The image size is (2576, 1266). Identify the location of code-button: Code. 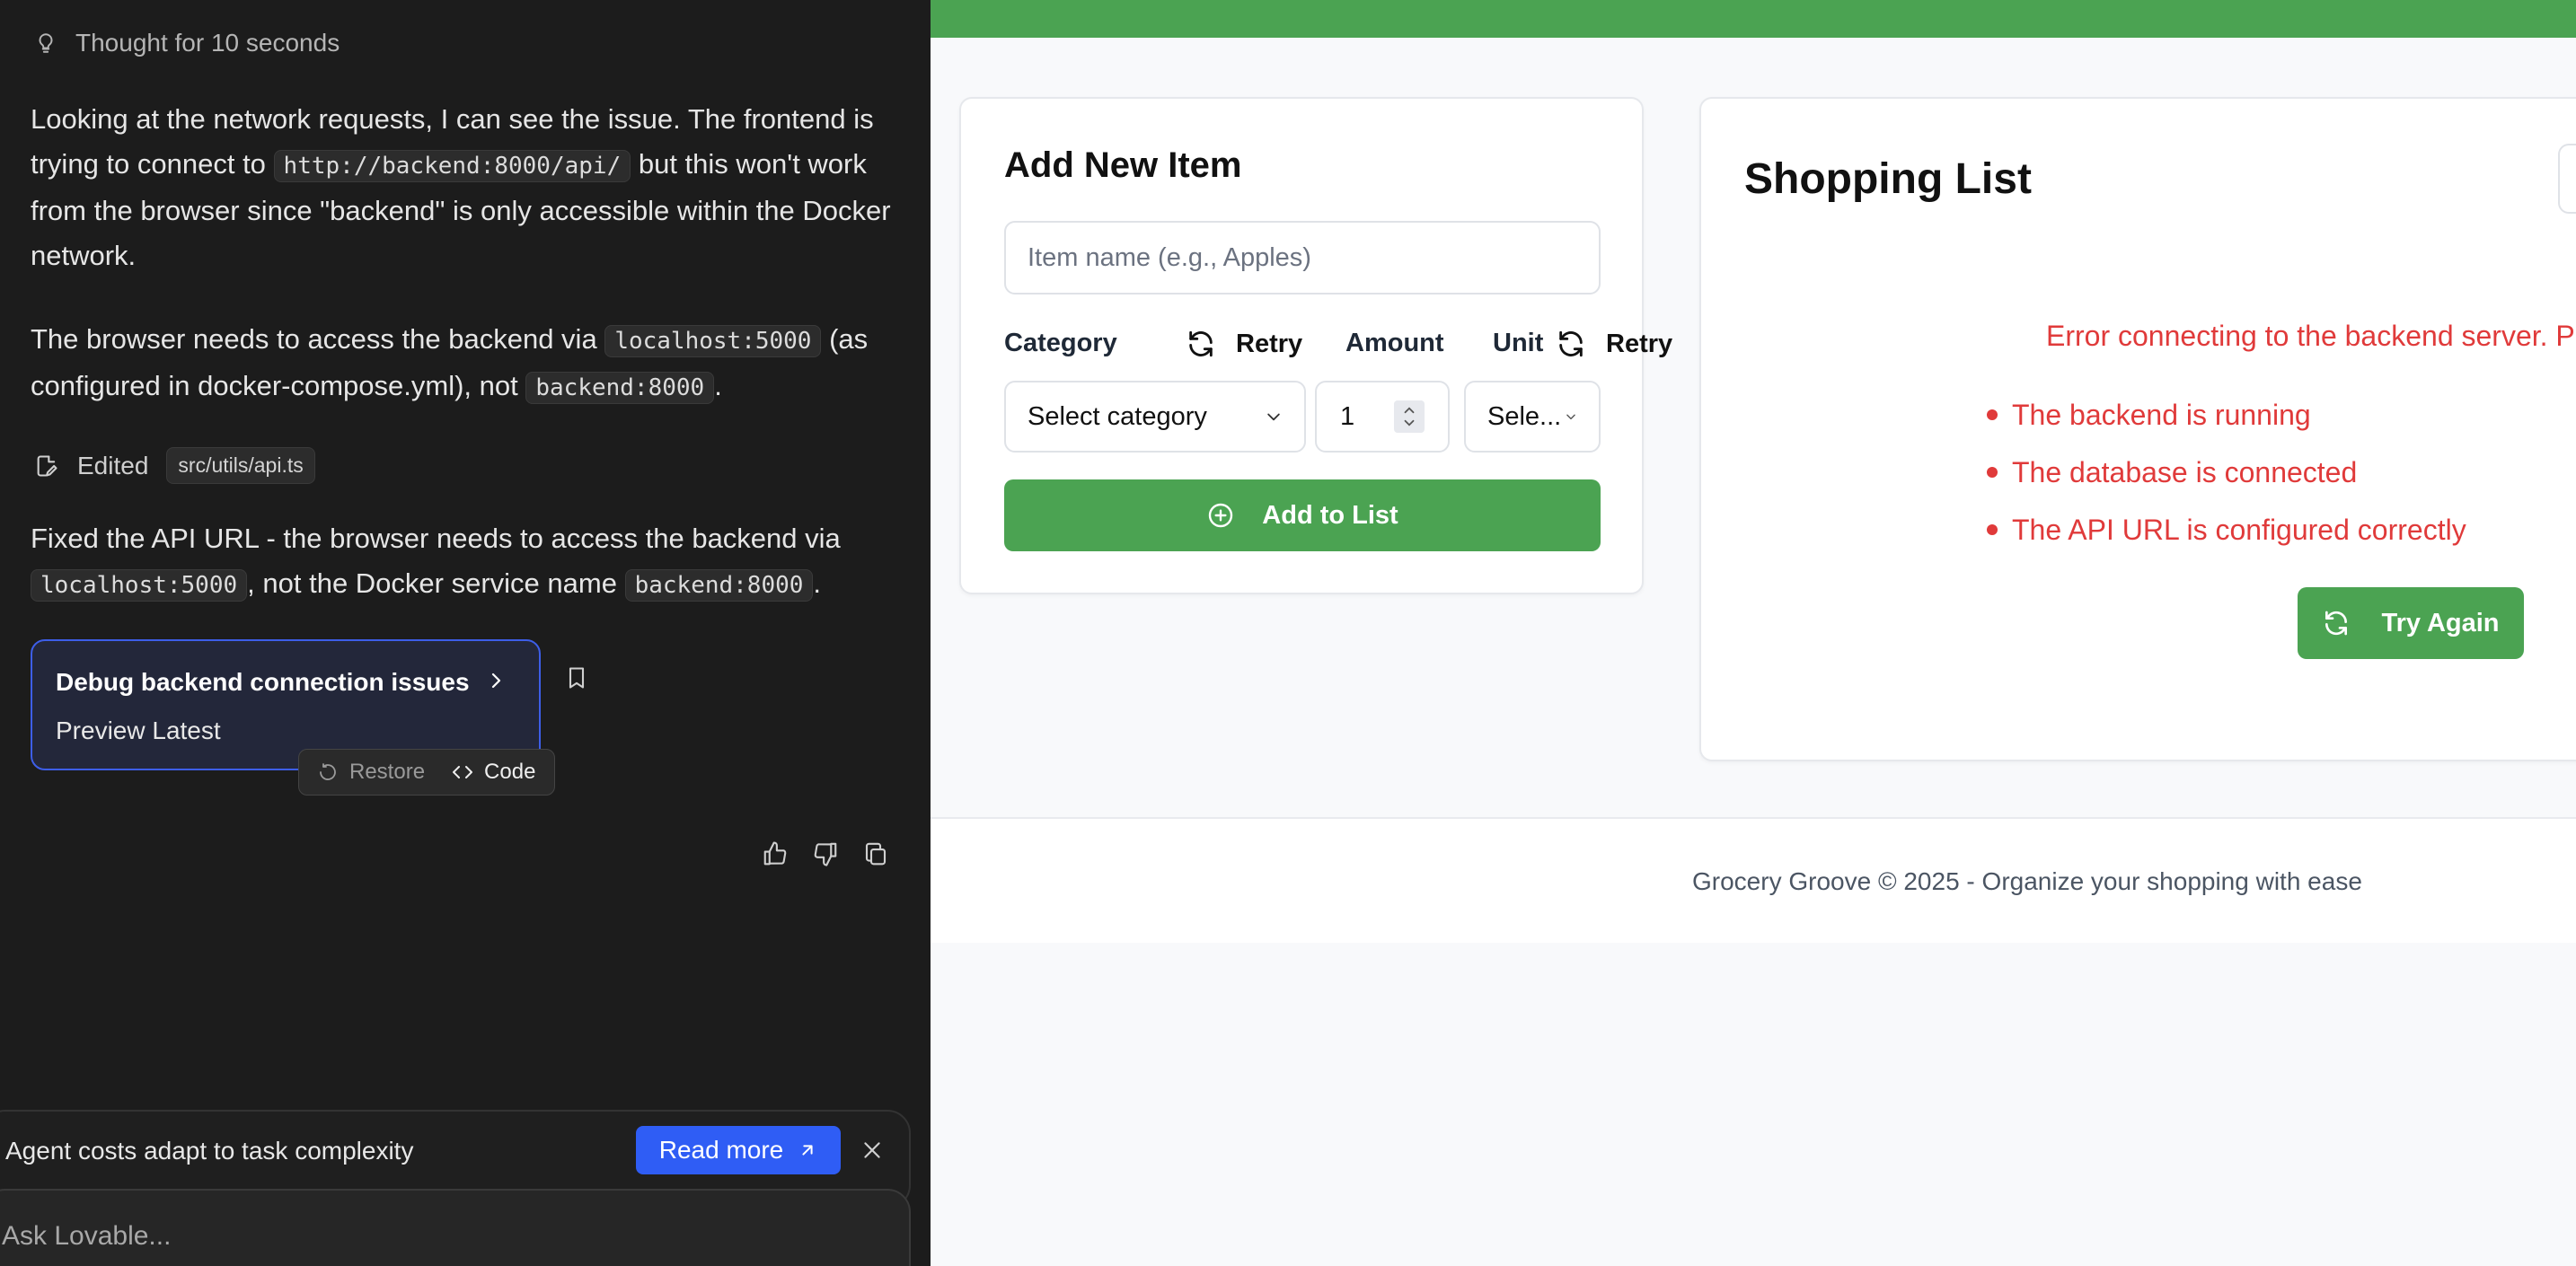
(494, 772).